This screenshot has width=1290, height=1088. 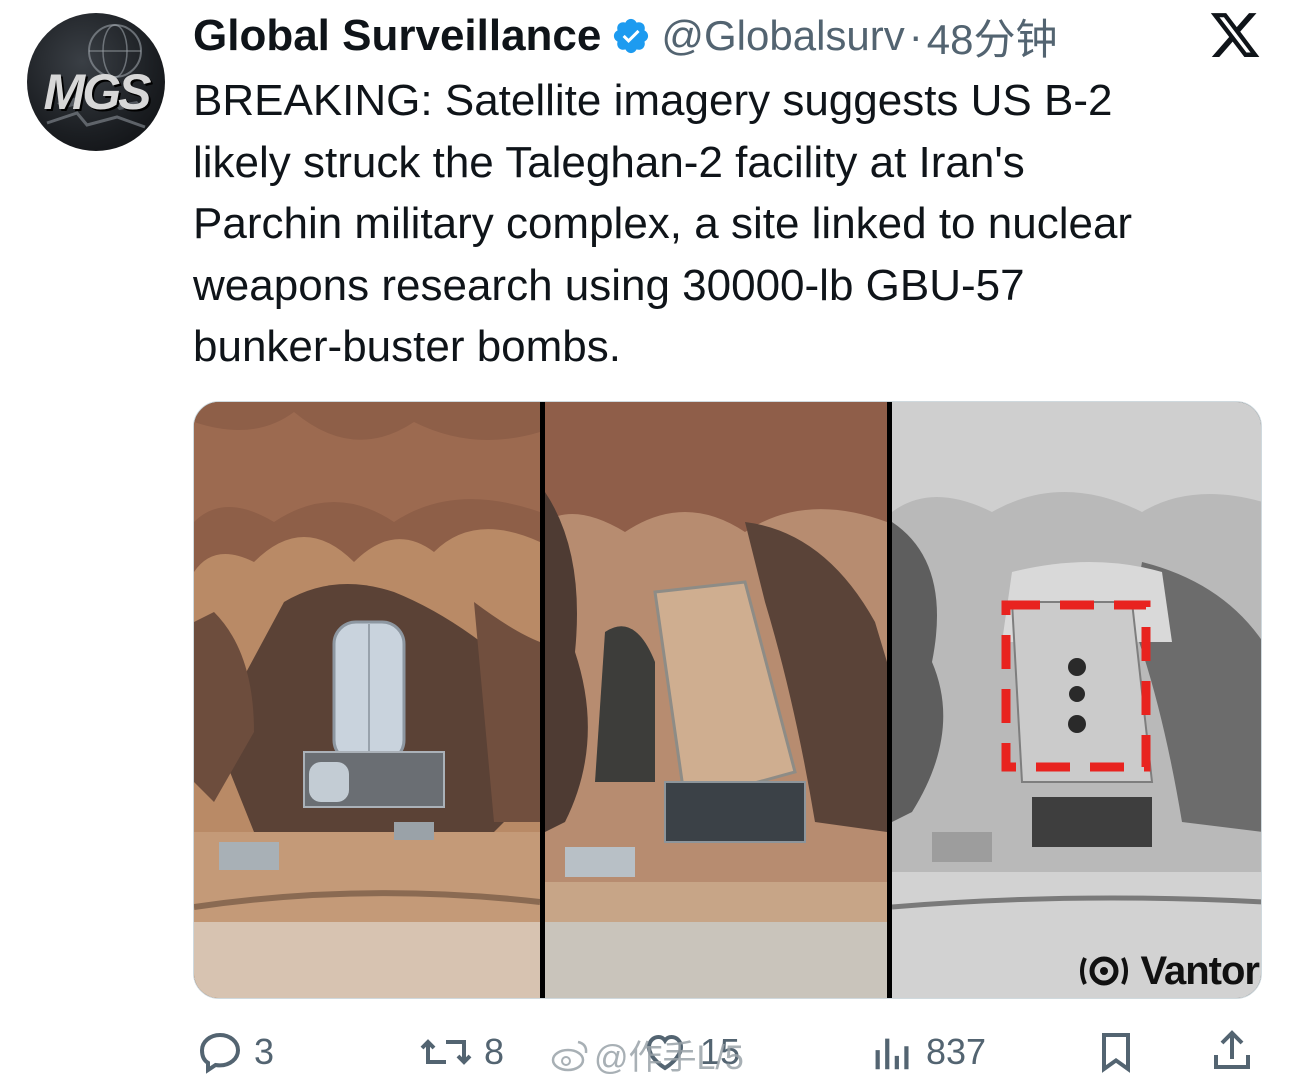 What do you see at coordinates (569, 1055) in the screenshot?
I see `weibo-logo-icon` at bounding box center [569, 1055].